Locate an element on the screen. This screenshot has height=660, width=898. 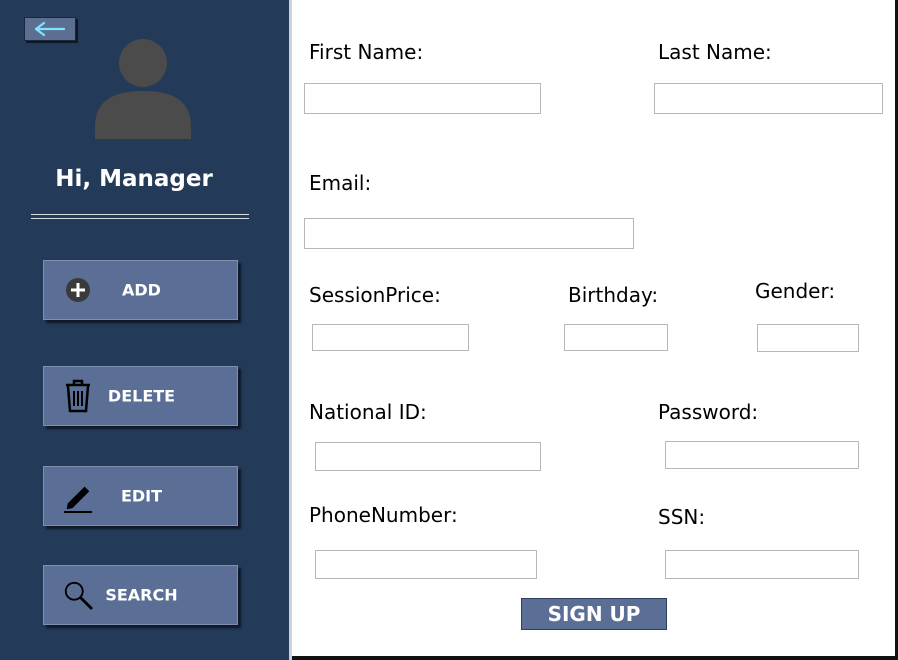
birthday-label: Birthday: is located at coordinates (613, 295).